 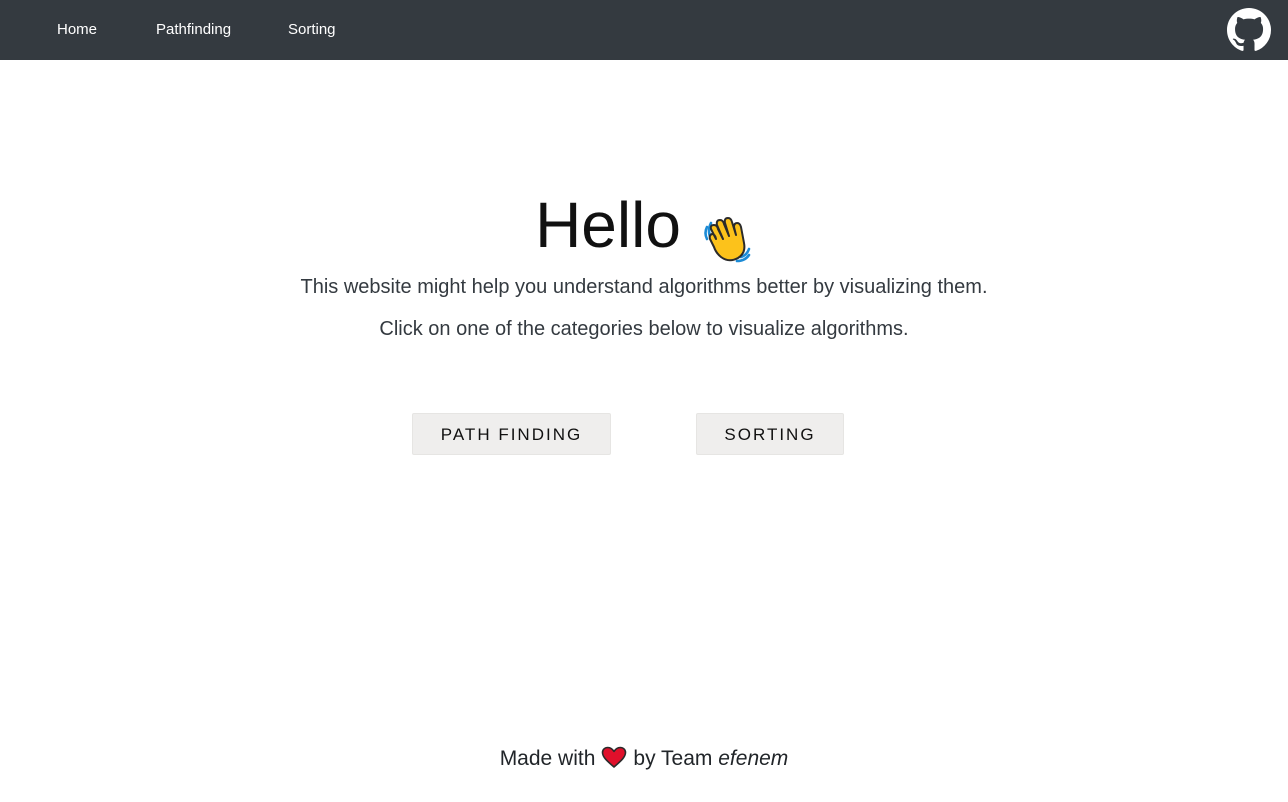 I want to click on nav-link-sorting: Sorting, so click(x=312, y=30).